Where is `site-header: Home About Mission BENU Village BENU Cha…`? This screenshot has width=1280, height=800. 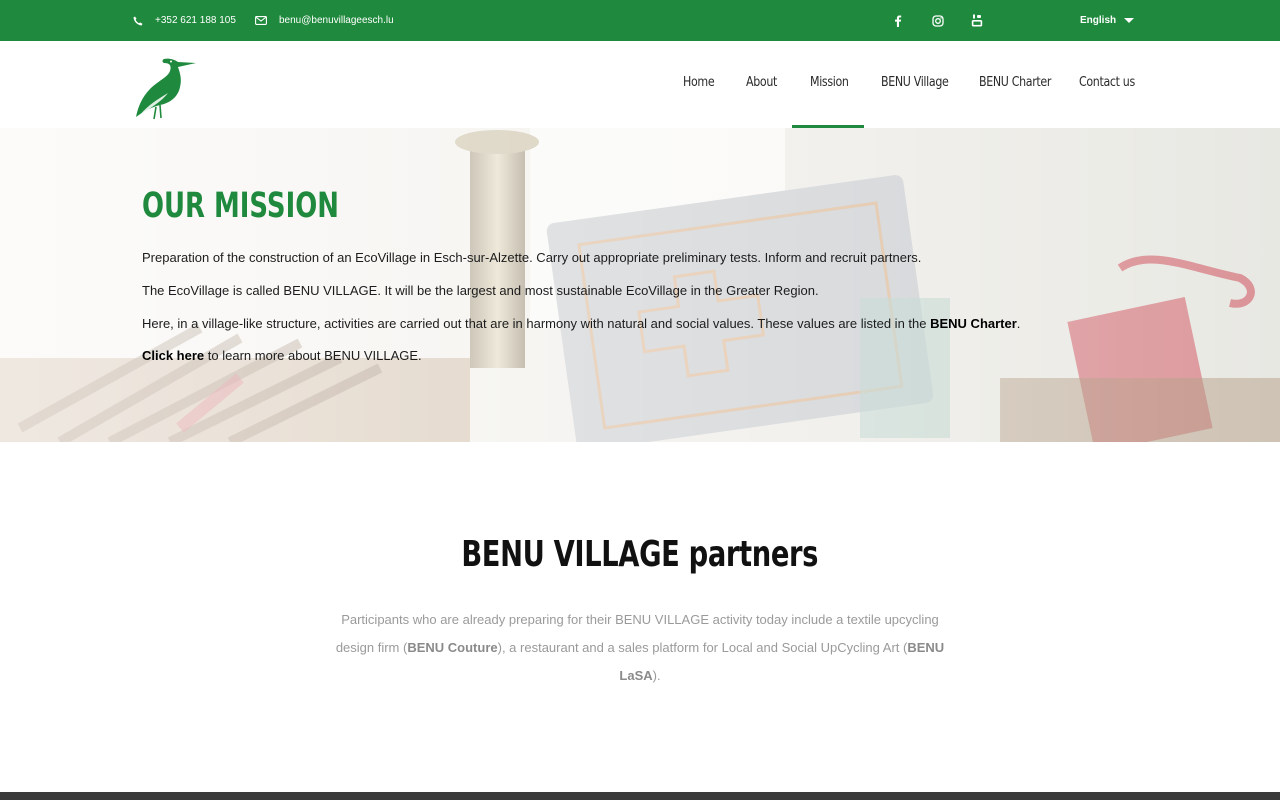 site-header: Home About Mission BENU Village BENU Cha… is located at coordinates (640, 84).